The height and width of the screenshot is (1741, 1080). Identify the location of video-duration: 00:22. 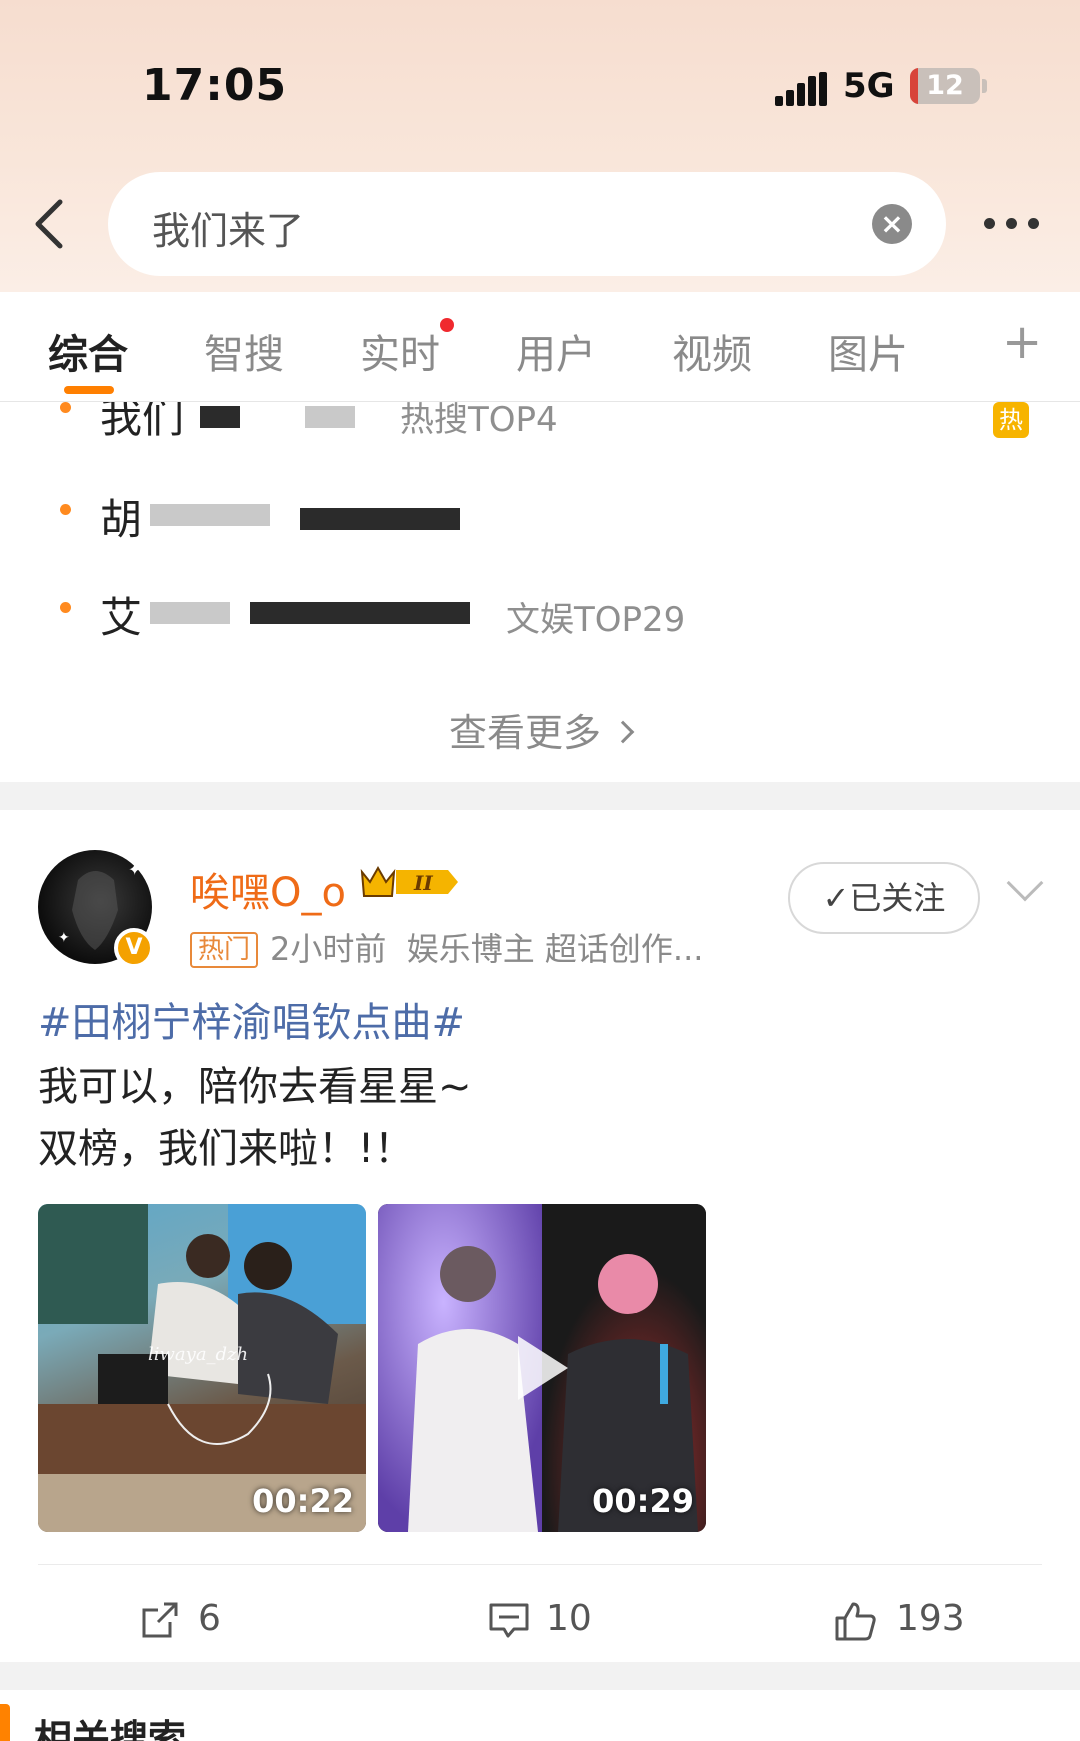
(303, 1501).